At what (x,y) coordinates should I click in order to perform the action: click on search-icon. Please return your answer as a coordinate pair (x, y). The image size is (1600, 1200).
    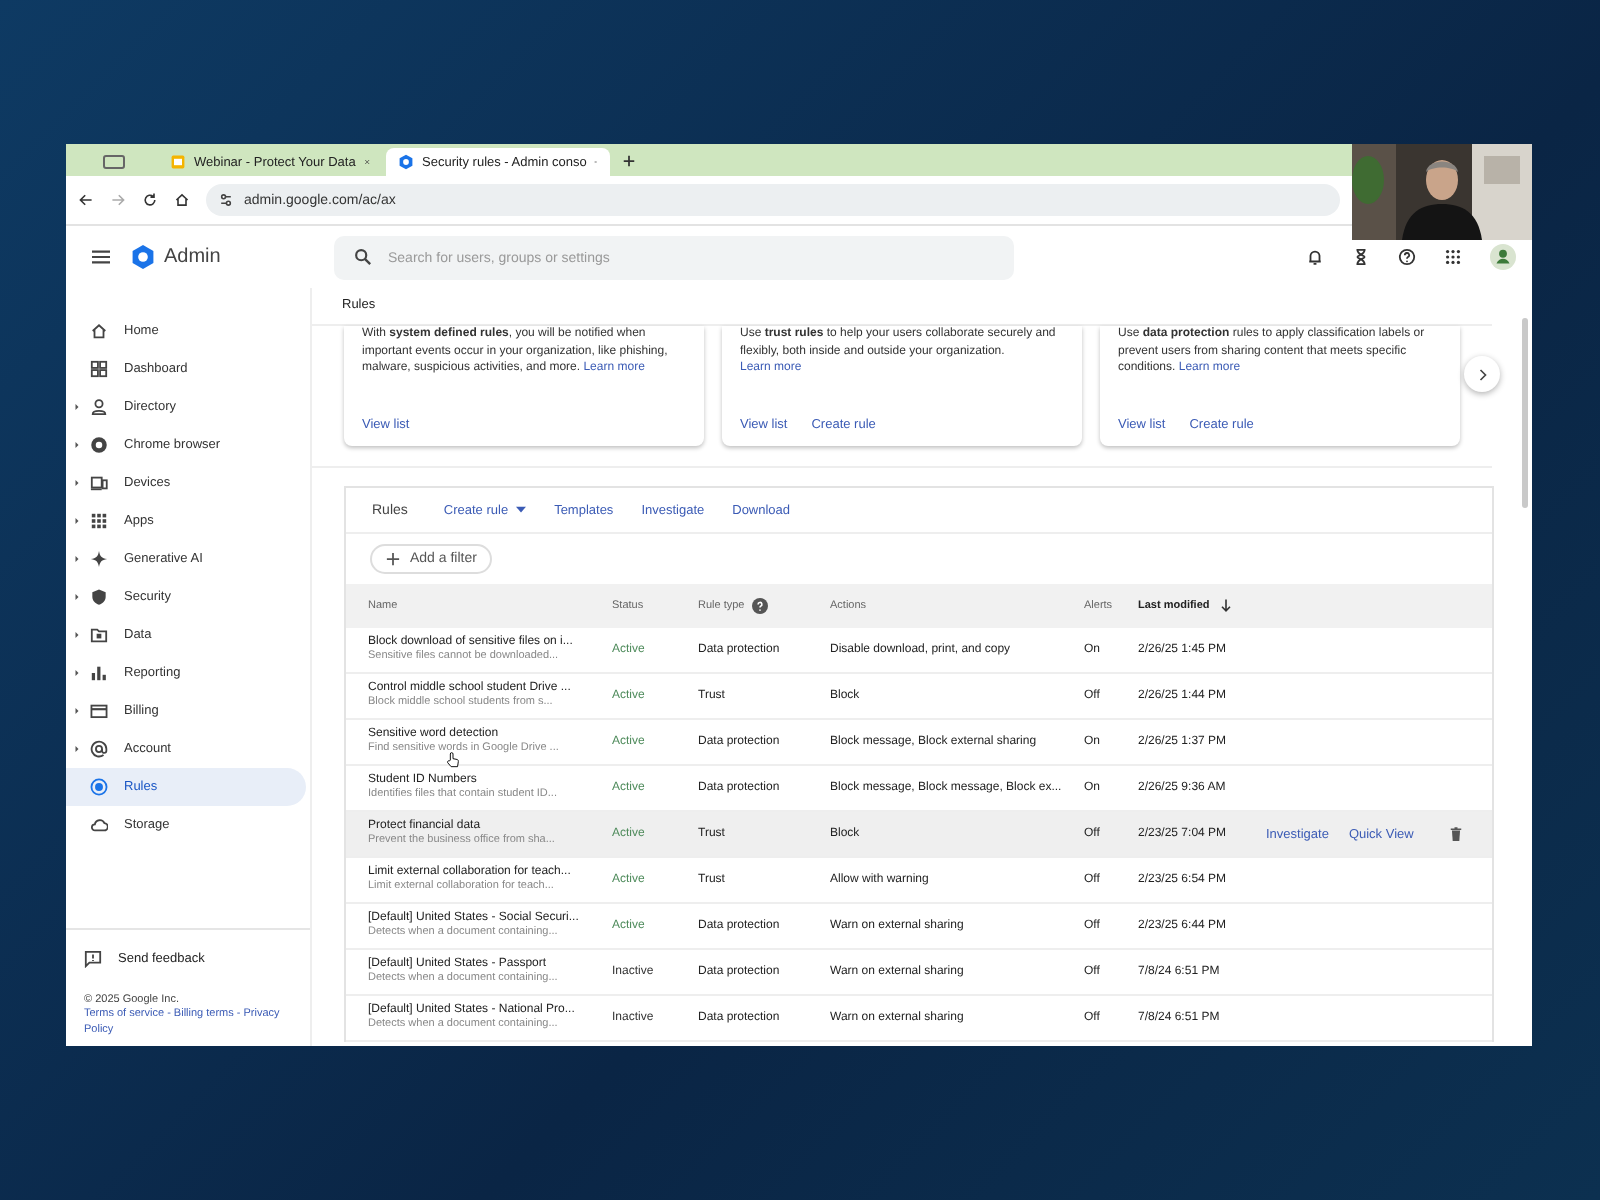
    Looking at the image, I should click on (363, 257).